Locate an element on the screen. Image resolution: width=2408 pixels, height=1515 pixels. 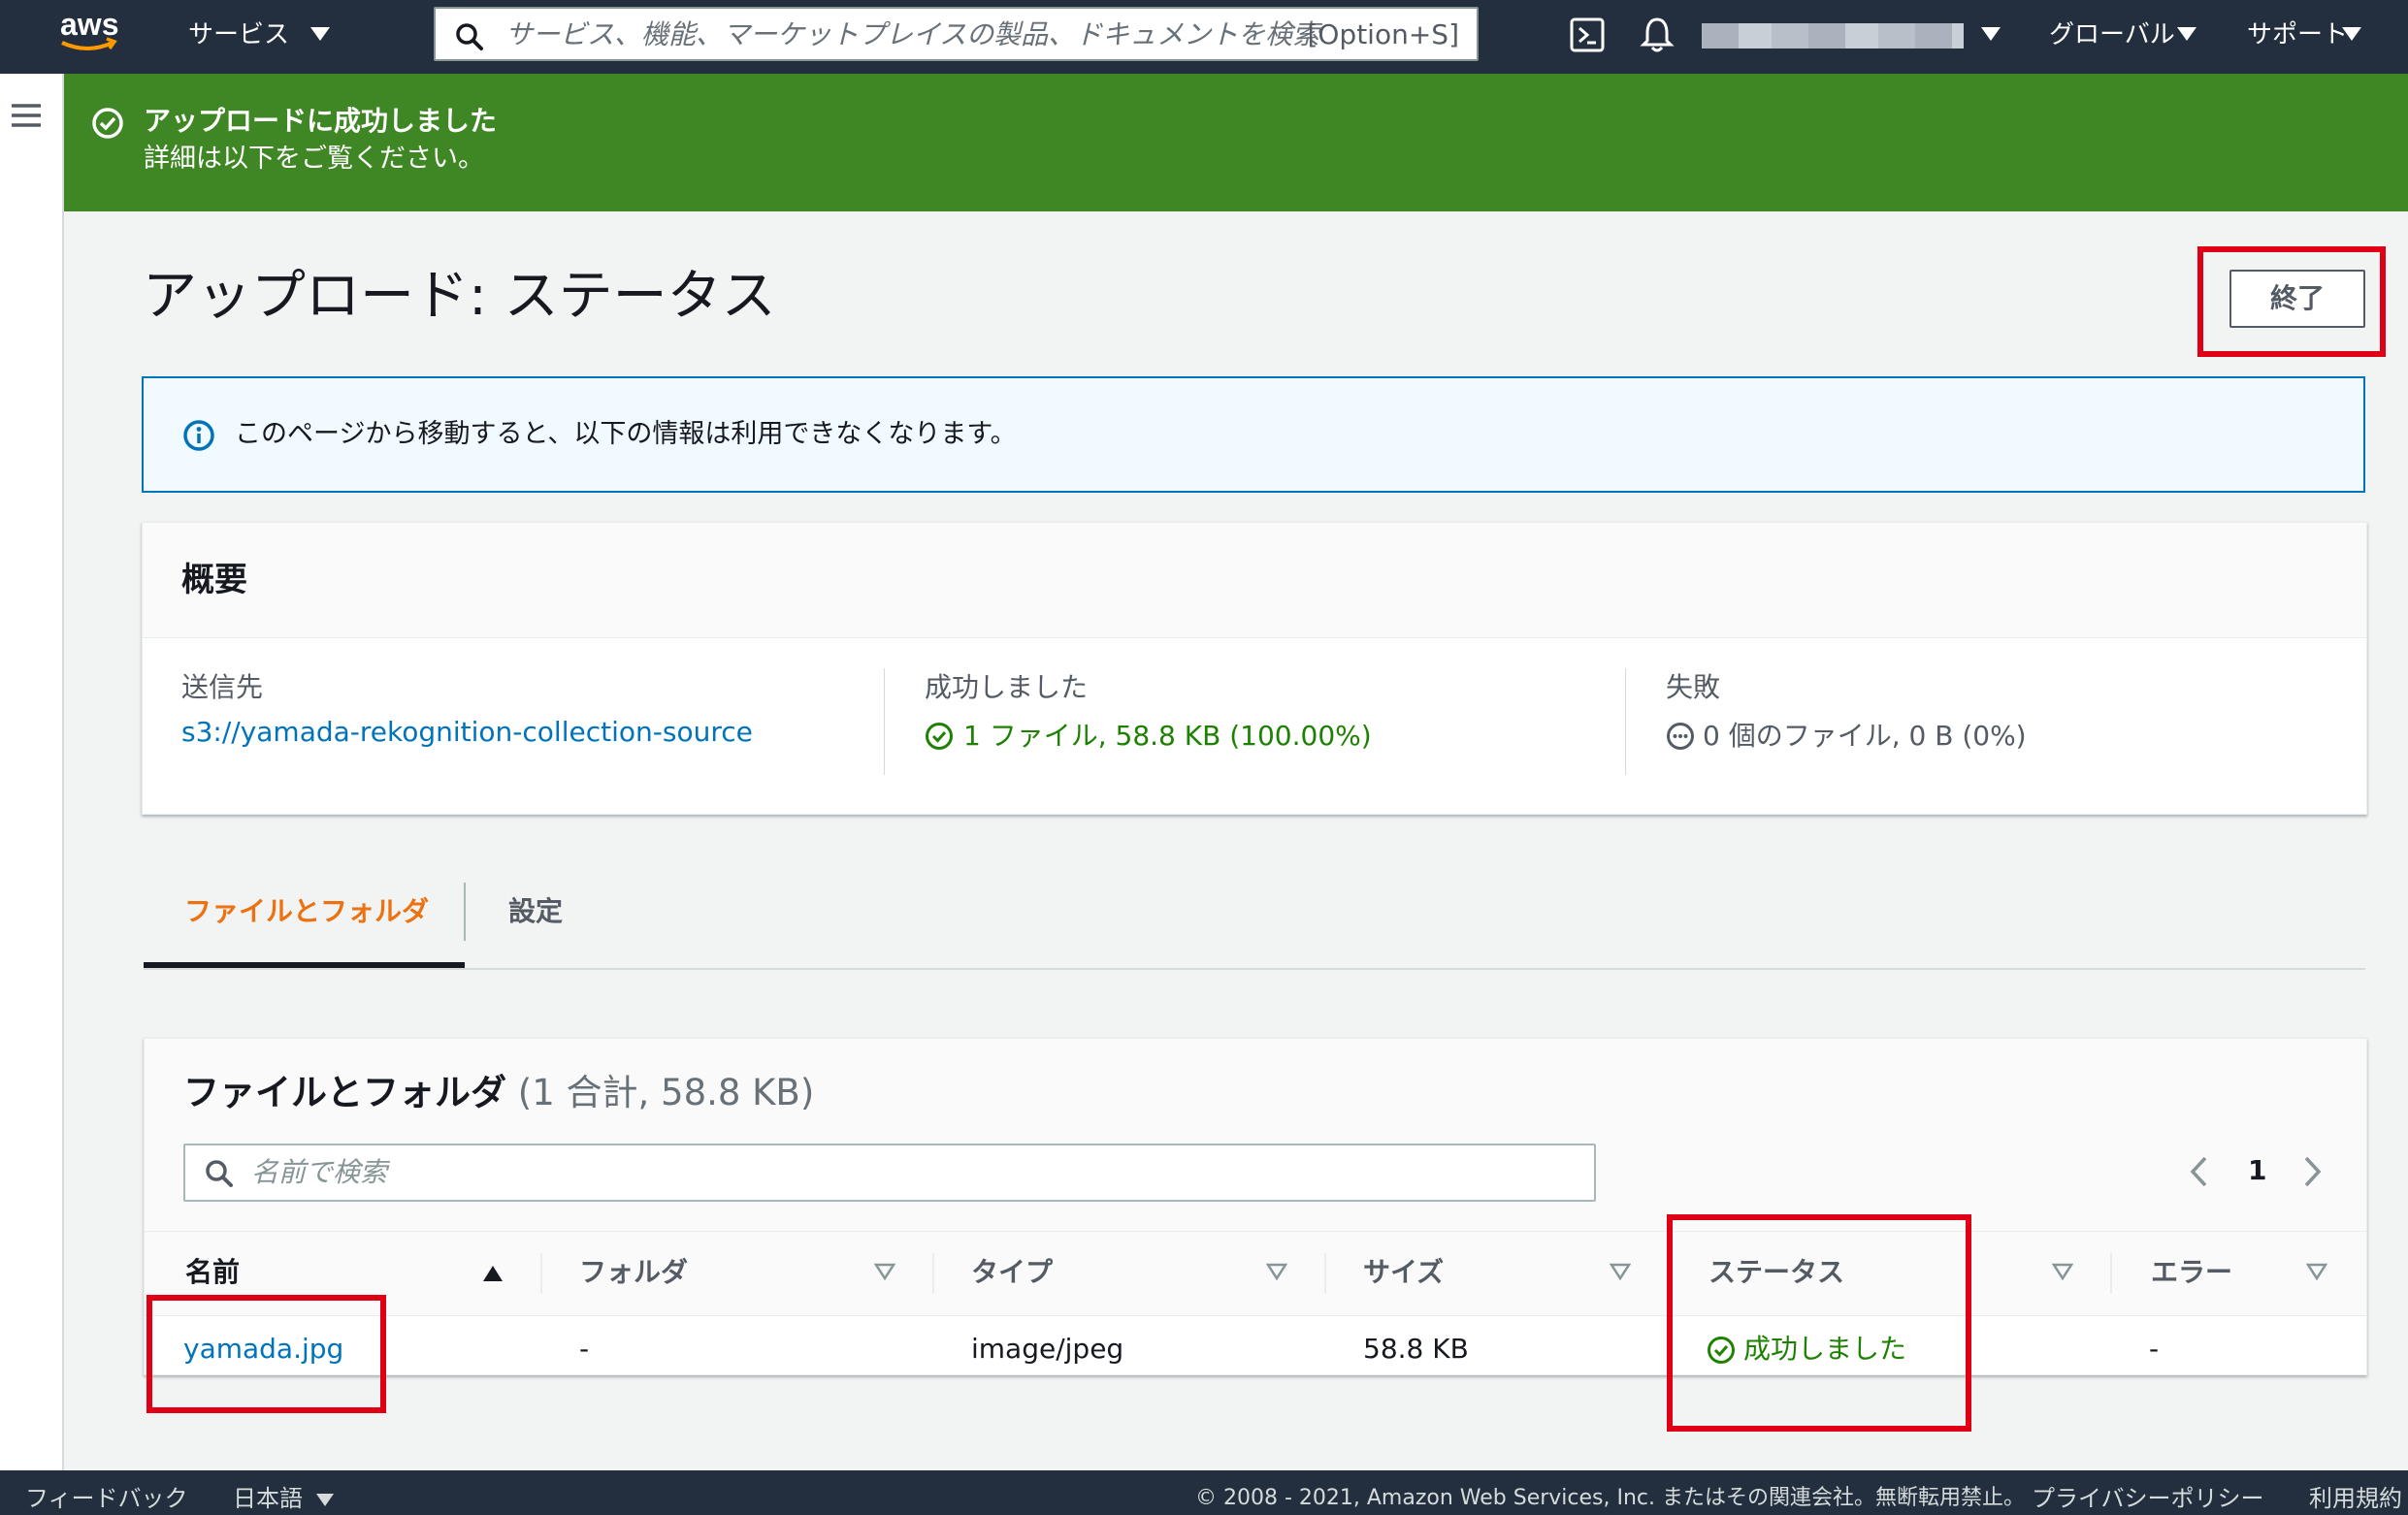
feedback-link: フィードバック is located at coordinates (106, 1498).